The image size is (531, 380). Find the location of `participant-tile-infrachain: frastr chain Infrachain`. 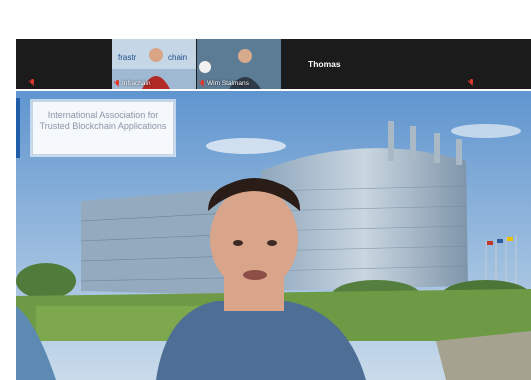

participant-tile-infrachain: frastr chain Infrachain is located at coordinates (154, 64).